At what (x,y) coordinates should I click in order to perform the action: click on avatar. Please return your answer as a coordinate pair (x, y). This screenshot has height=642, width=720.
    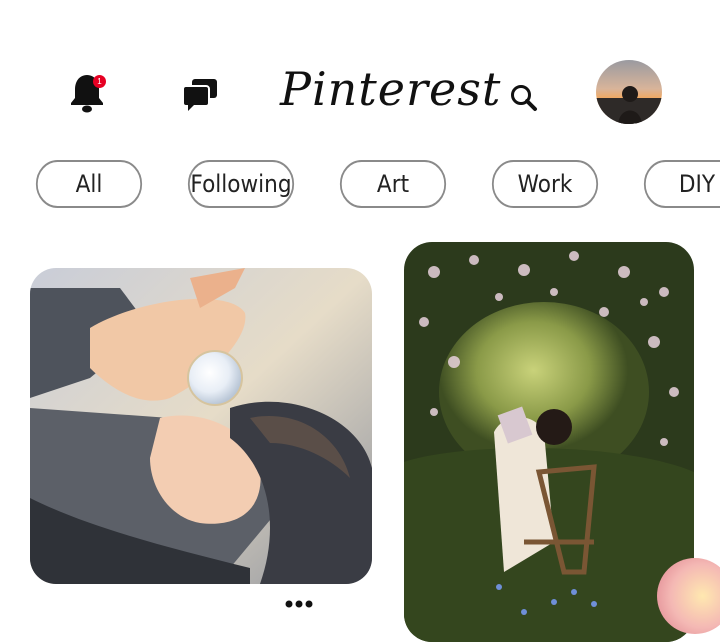
    Looking at the image, I should click on (629, 92).